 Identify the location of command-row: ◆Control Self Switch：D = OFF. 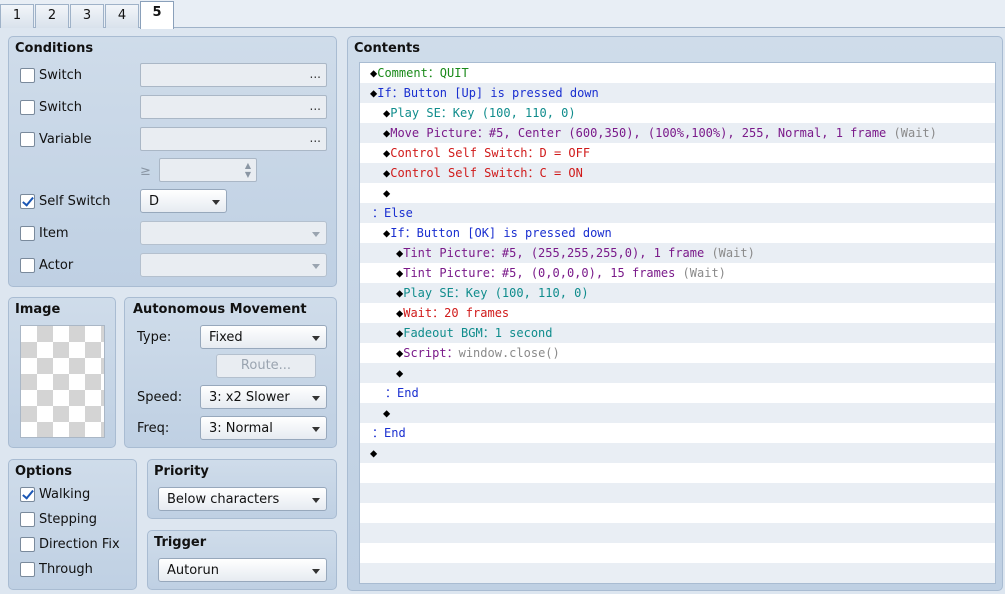
(677, 153).